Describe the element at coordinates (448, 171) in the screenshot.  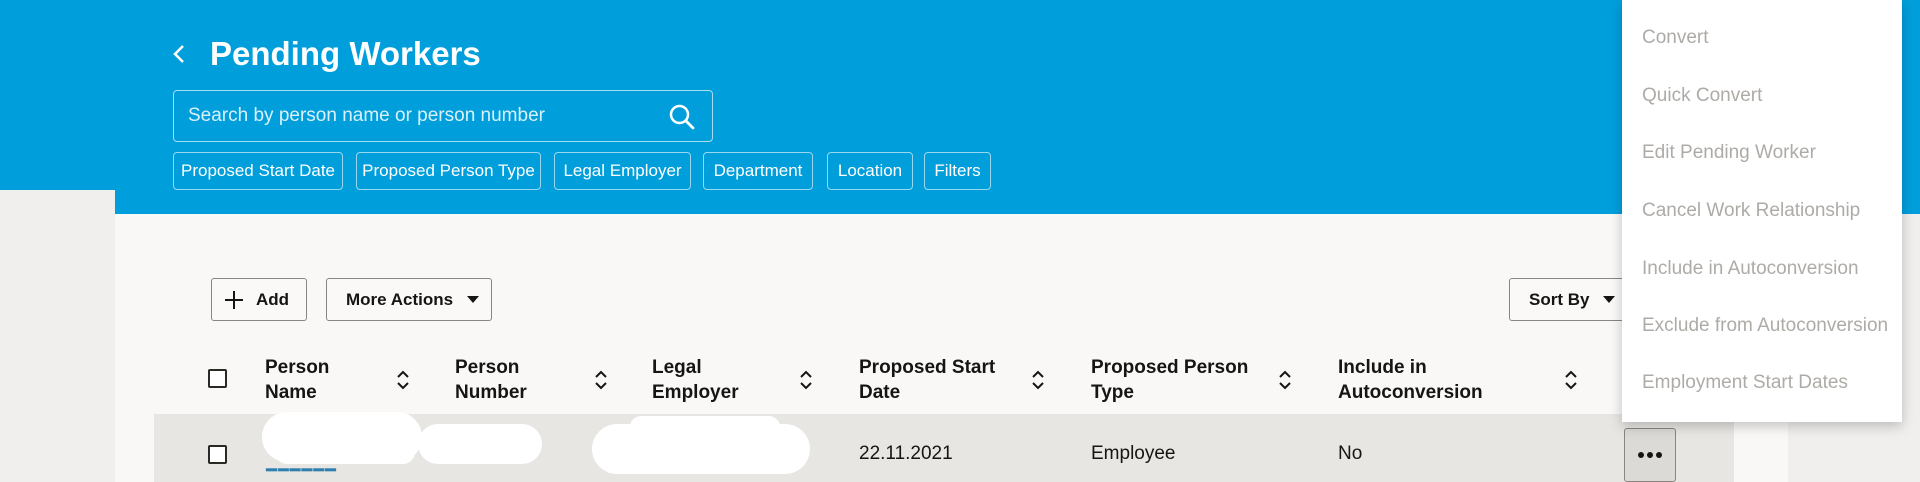
I see `filter-chip-proposed-person-type: Proposed Person Type` at that location.